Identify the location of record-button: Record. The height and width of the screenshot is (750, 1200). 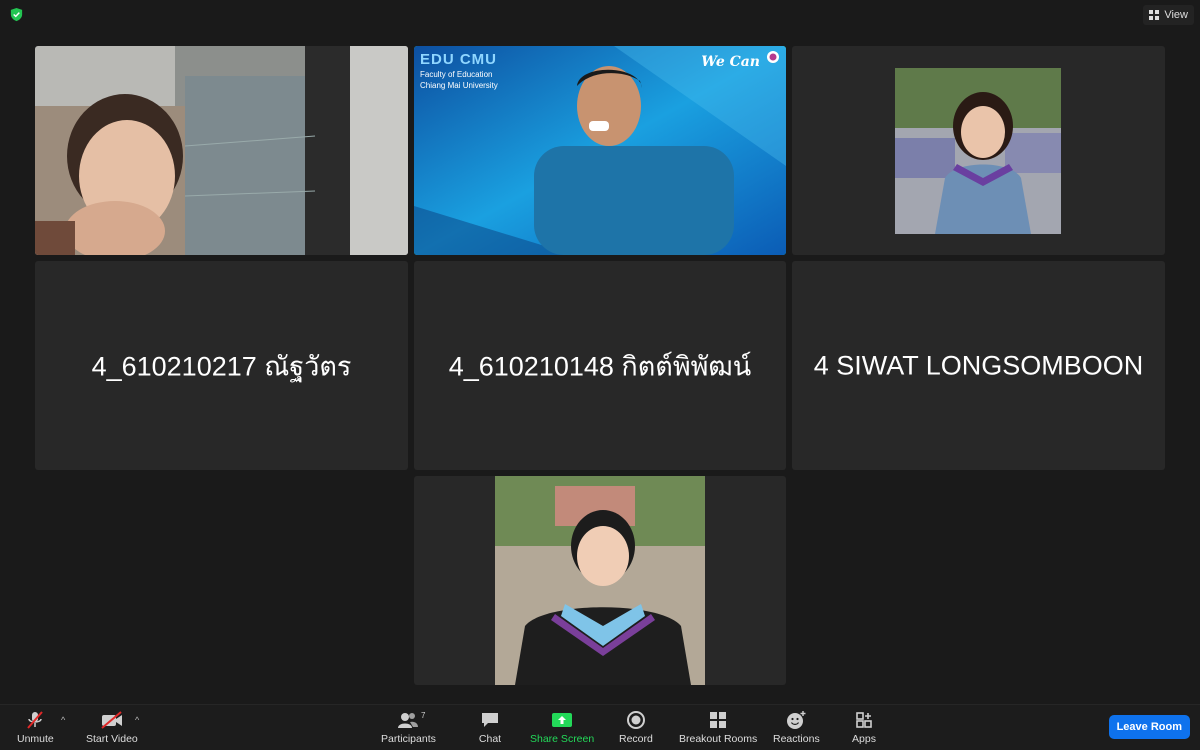
(636, 727).